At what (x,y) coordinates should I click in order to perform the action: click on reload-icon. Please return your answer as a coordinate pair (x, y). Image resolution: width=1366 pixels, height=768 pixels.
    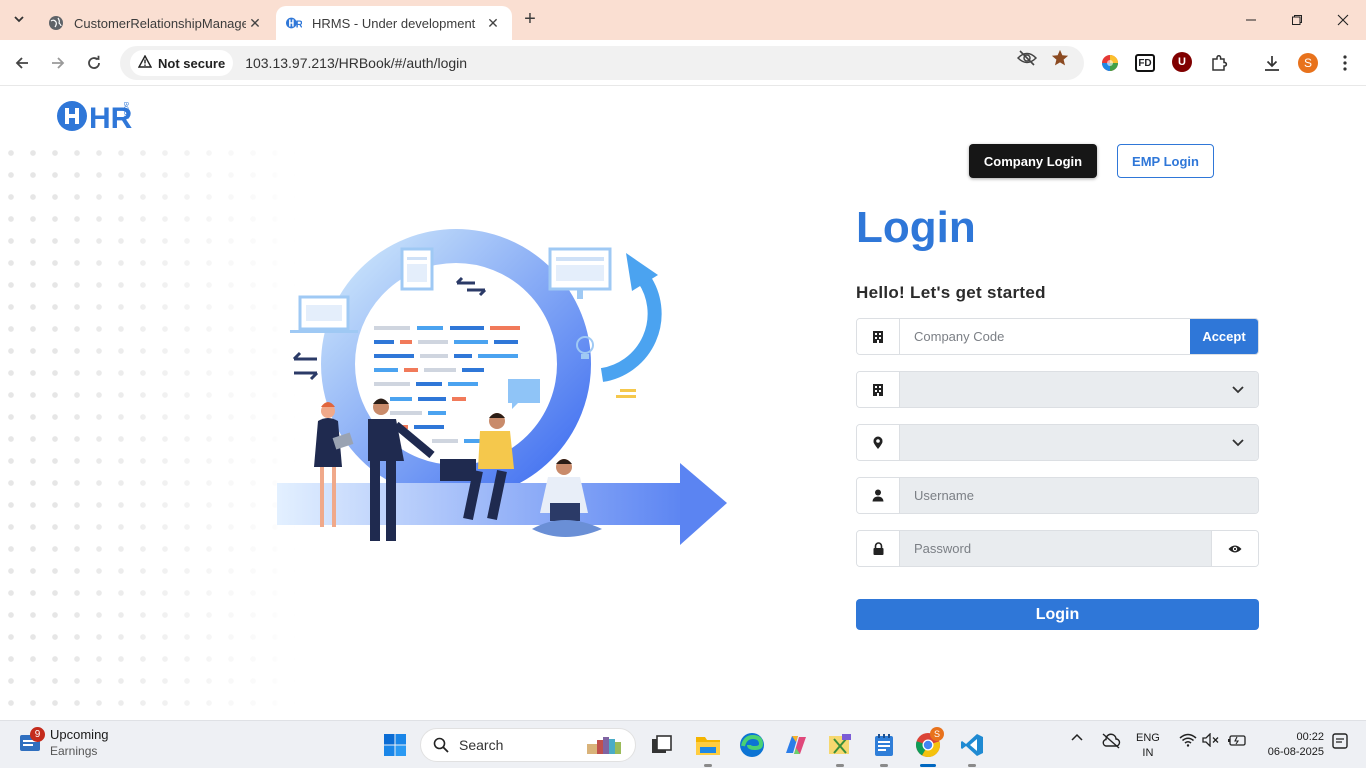
    Looking at the image, I should click on (94, 62).